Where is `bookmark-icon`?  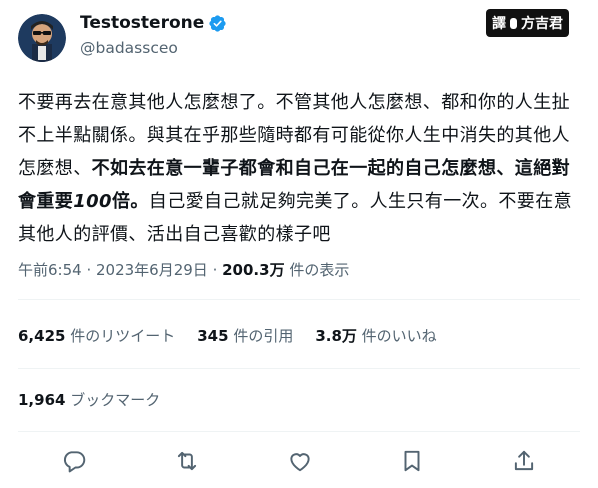 bookmark-icon is located at coordinates (412, 461).